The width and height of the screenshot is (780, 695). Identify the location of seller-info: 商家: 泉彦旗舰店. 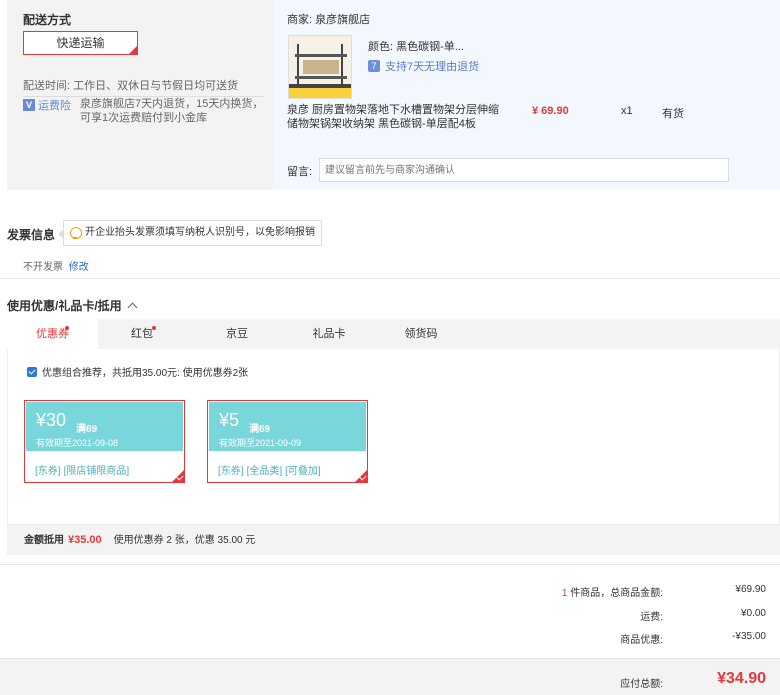
(328, 19).